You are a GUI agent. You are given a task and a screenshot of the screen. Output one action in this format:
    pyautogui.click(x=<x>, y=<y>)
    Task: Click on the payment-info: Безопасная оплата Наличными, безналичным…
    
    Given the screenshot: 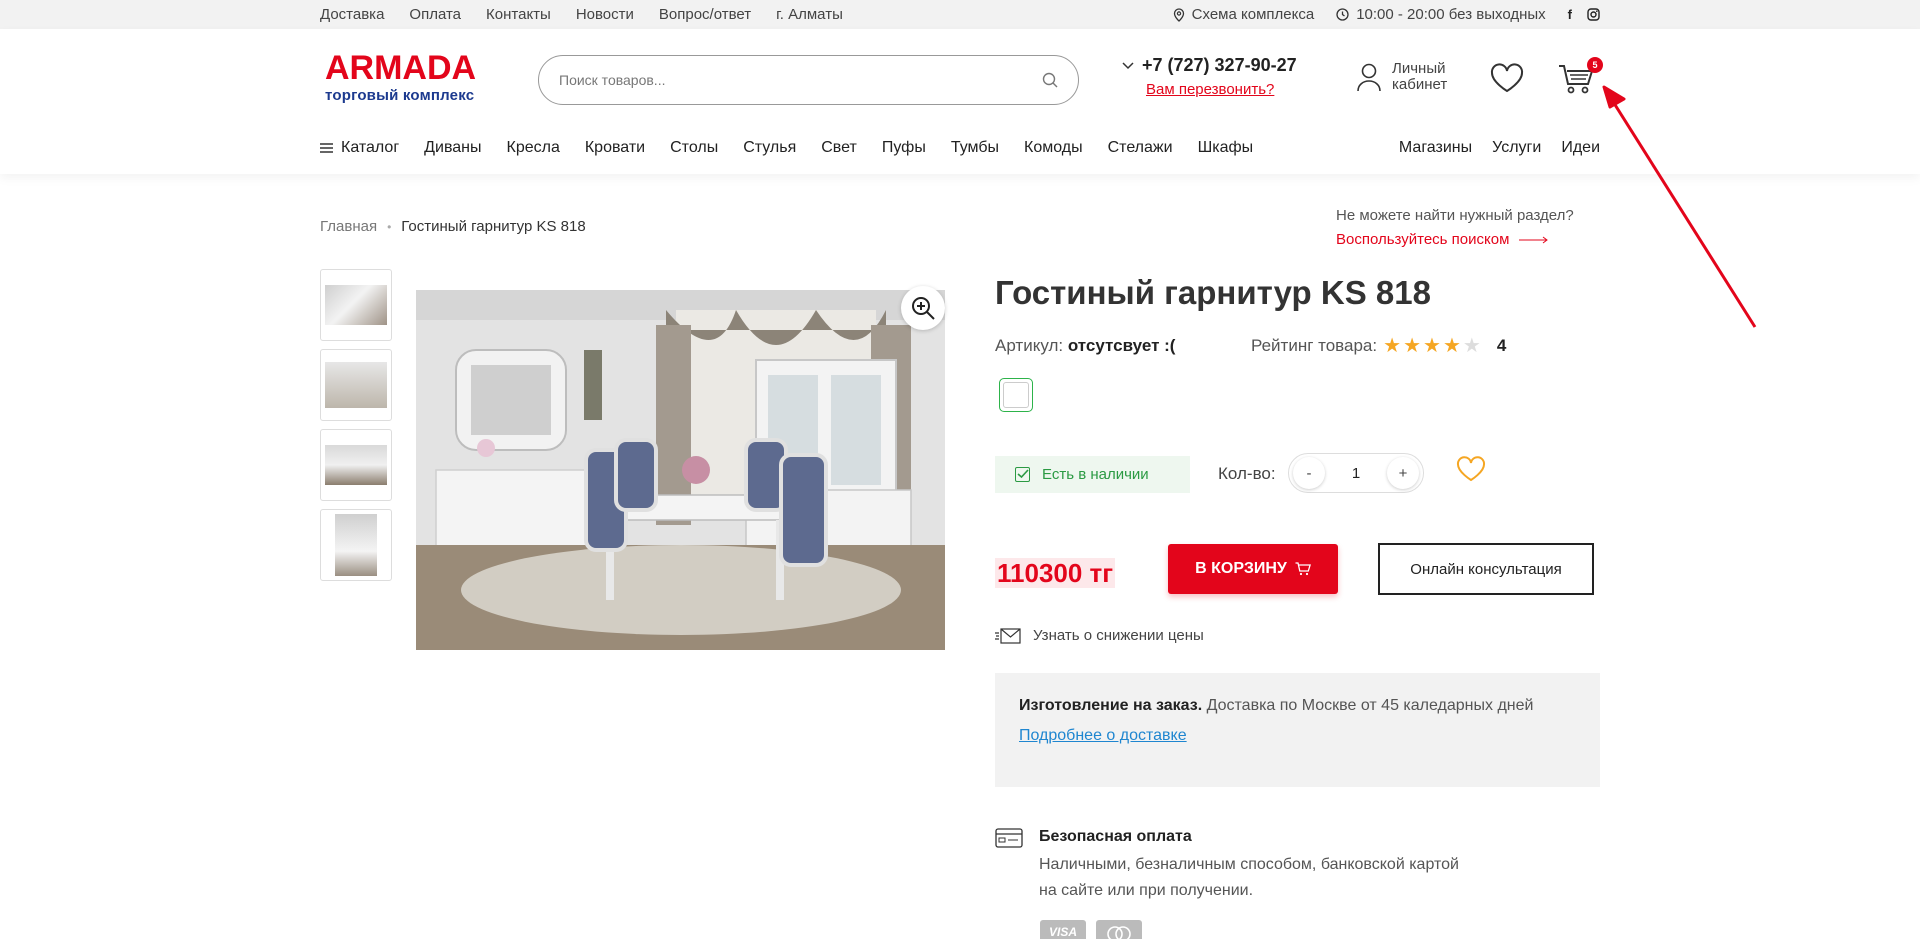 What is the action you would take?
    pyautogui.click(x=1227, y=866)
    